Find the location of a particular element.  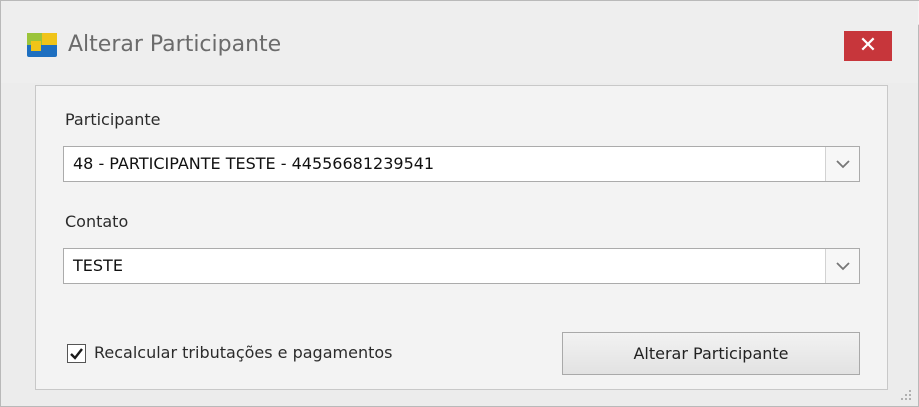

participante-label: Participante is located at coordinates (113, 119).